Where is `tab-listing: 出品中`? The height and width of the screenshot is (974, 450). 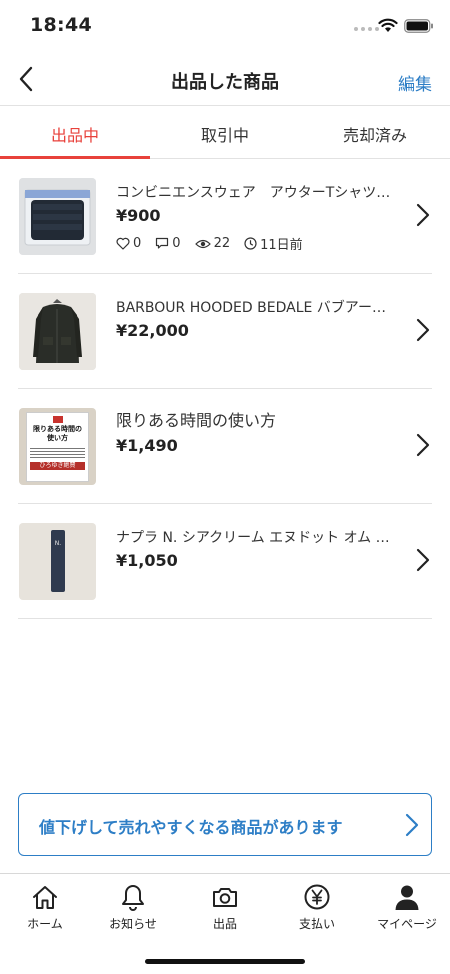 tab-listing: 出品中 is located at coordinates (75, 133).